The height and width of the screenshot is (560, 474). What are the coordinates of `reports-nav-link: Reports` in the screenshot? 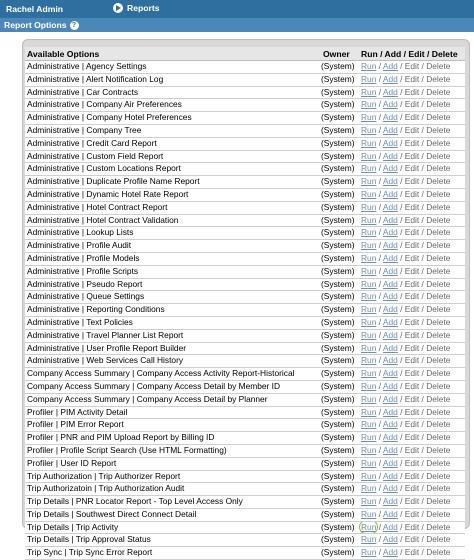 It's located at (136, 8).